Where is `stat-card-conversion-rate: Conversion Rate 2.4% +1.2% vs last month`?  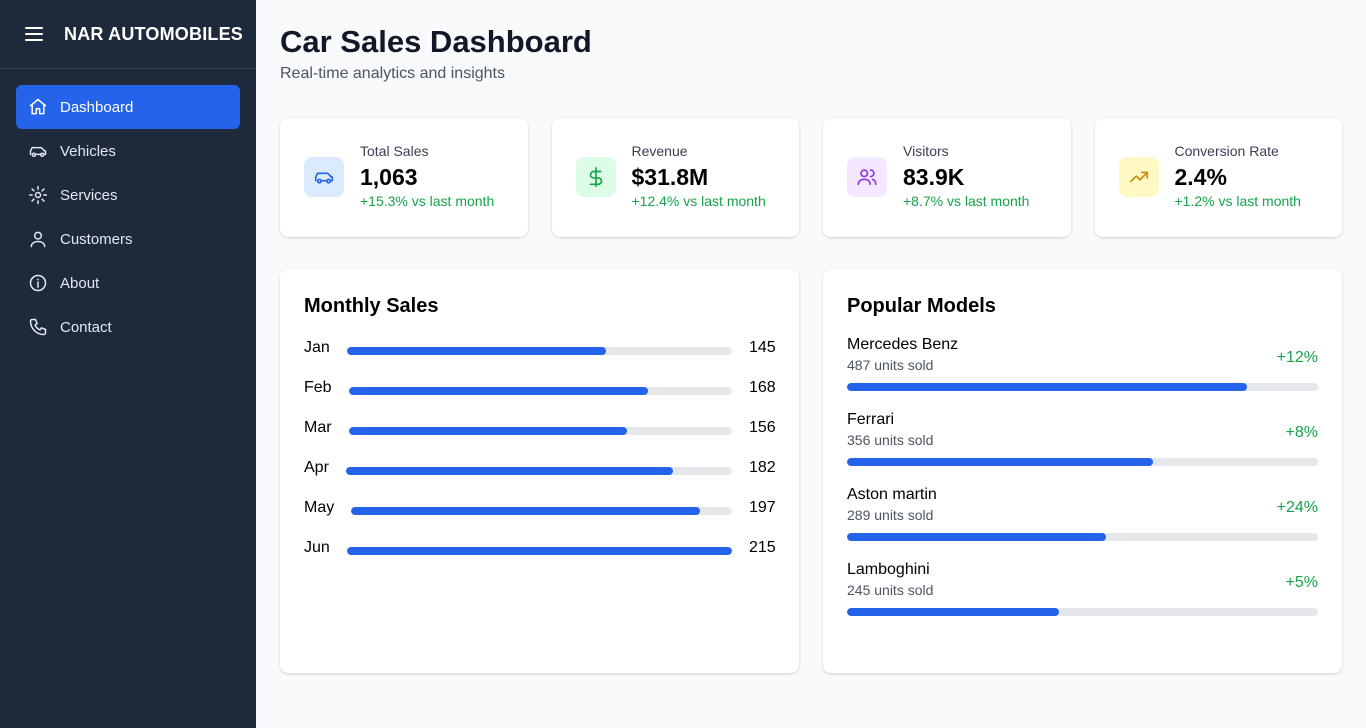
stat-card-conversion-rate: Conversion Rate 2.4% +1.2% vs last month is located at coordinates (1218, 177).